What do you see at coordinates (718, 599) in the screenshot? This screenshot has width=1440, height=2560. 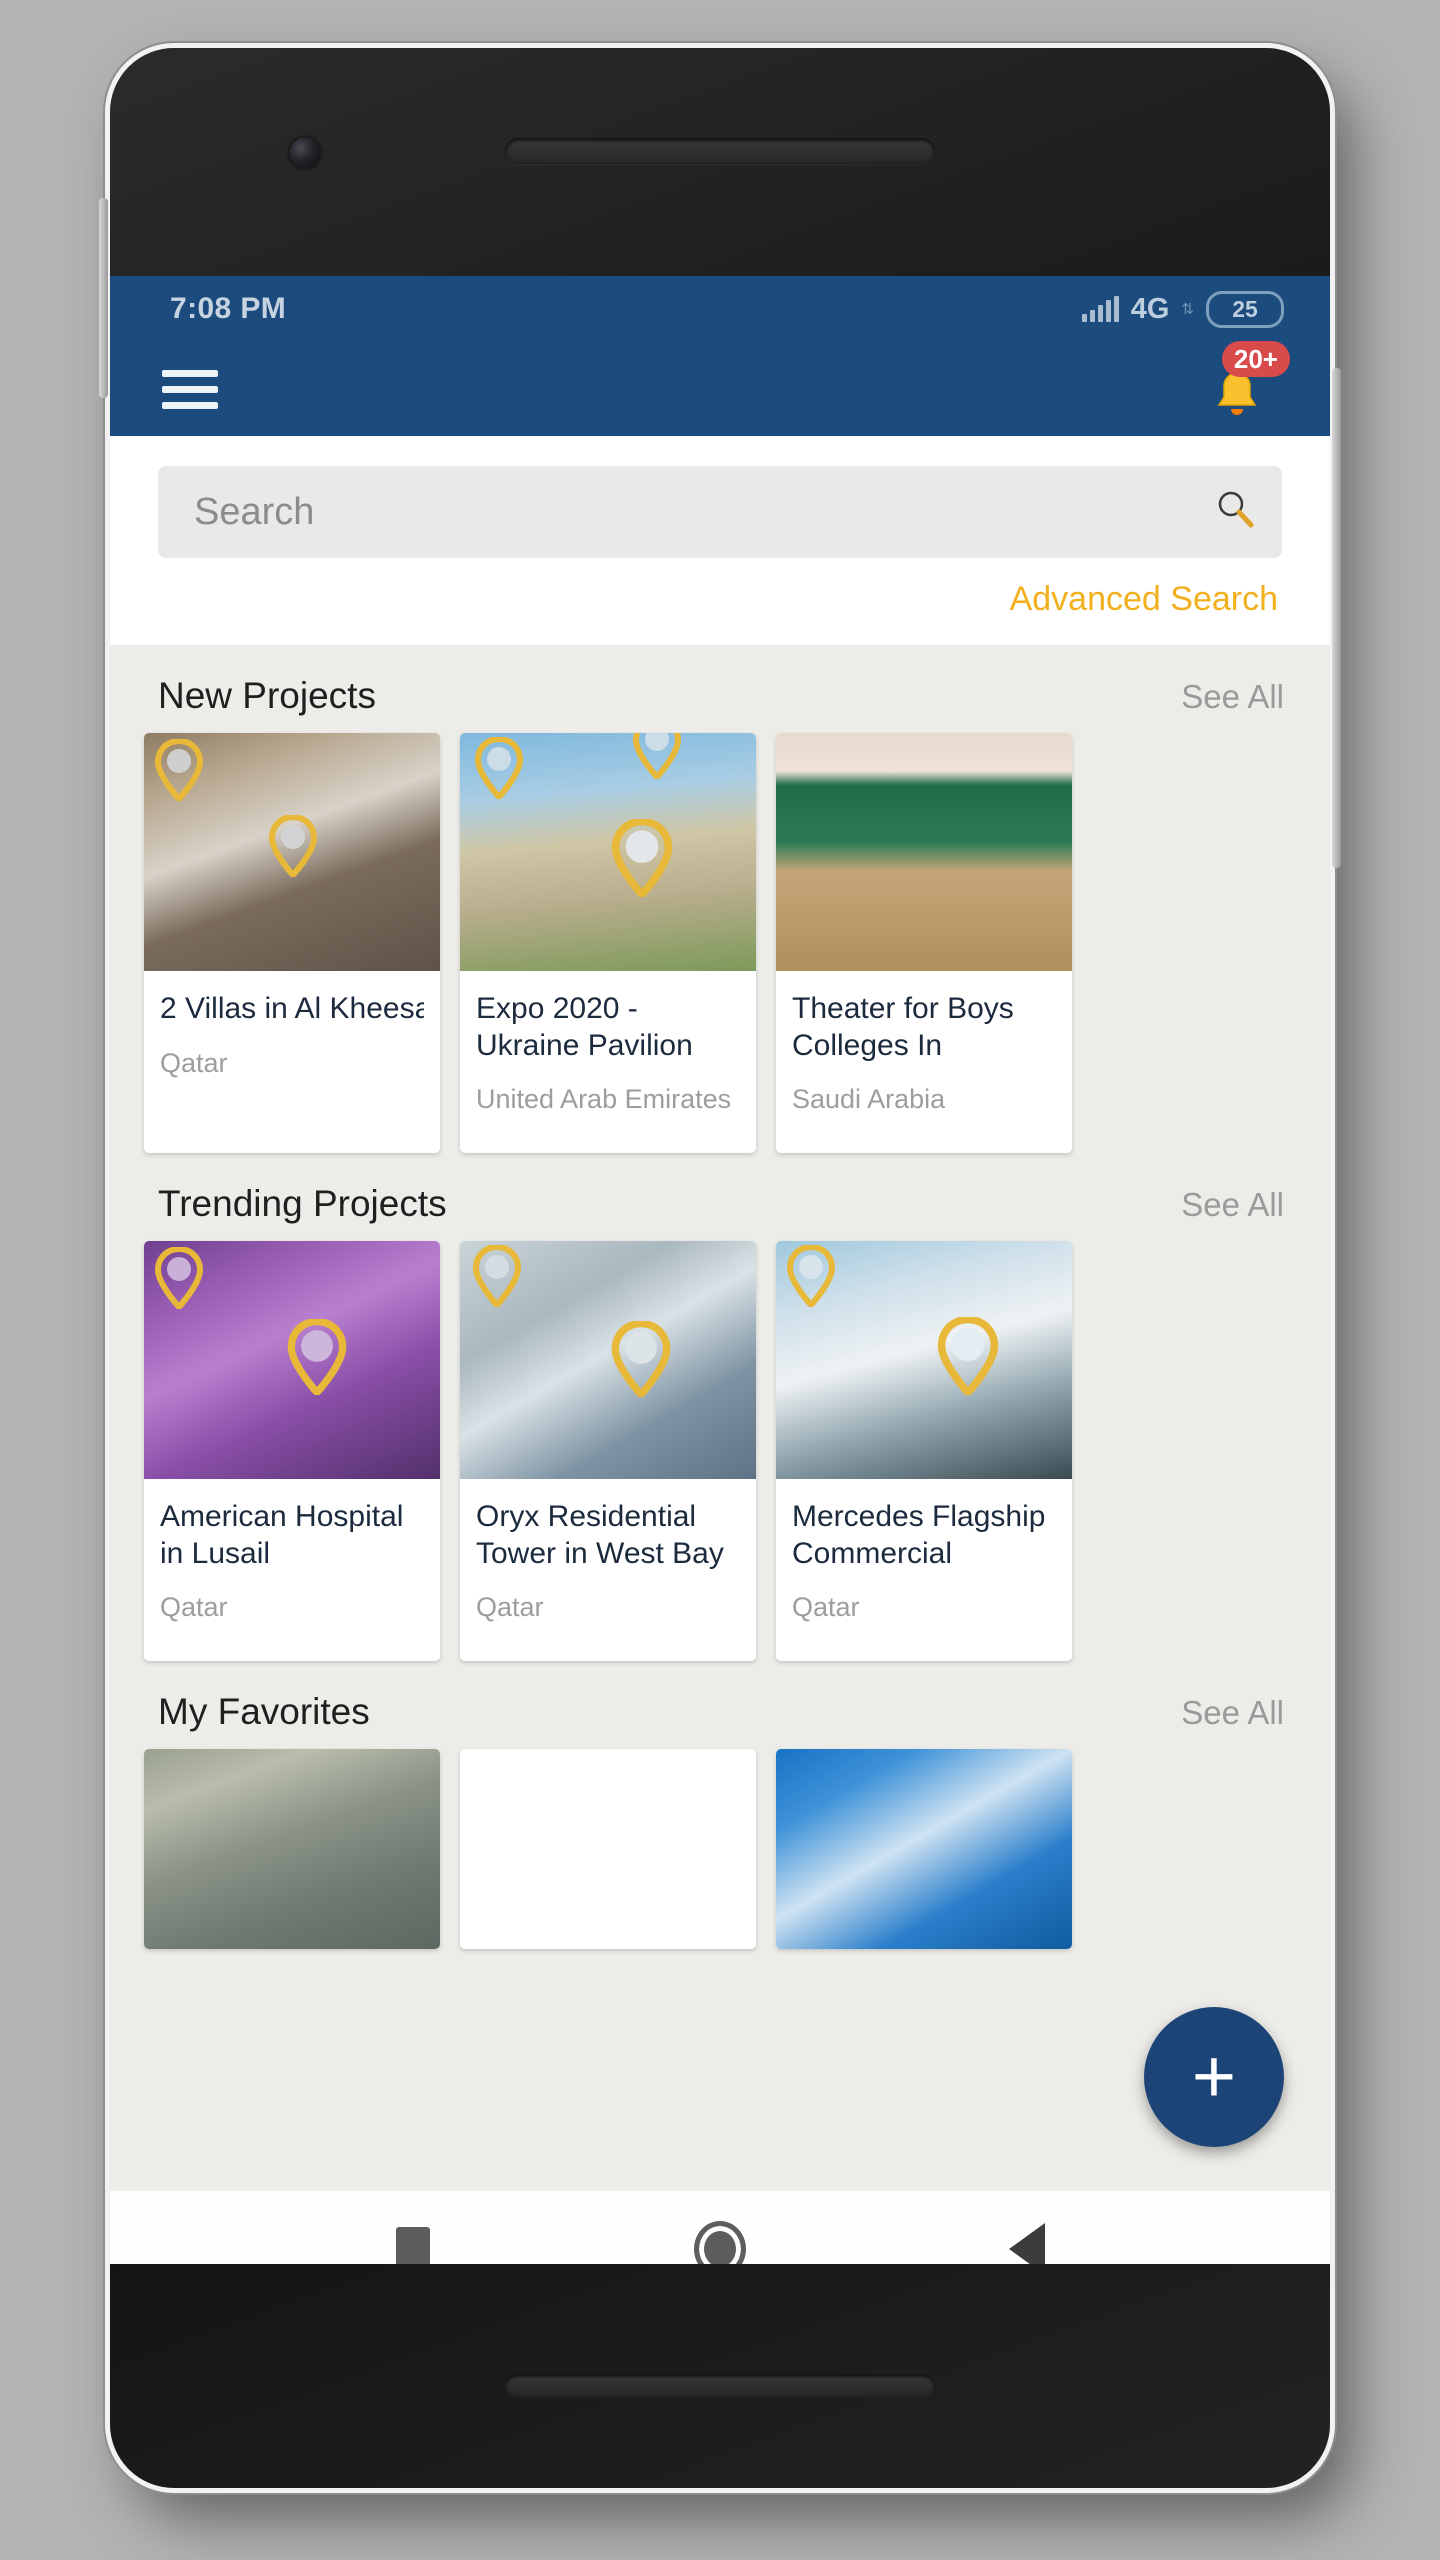 I see `advanced-search-link: Advanced Search` at bounding box center [718, 599].